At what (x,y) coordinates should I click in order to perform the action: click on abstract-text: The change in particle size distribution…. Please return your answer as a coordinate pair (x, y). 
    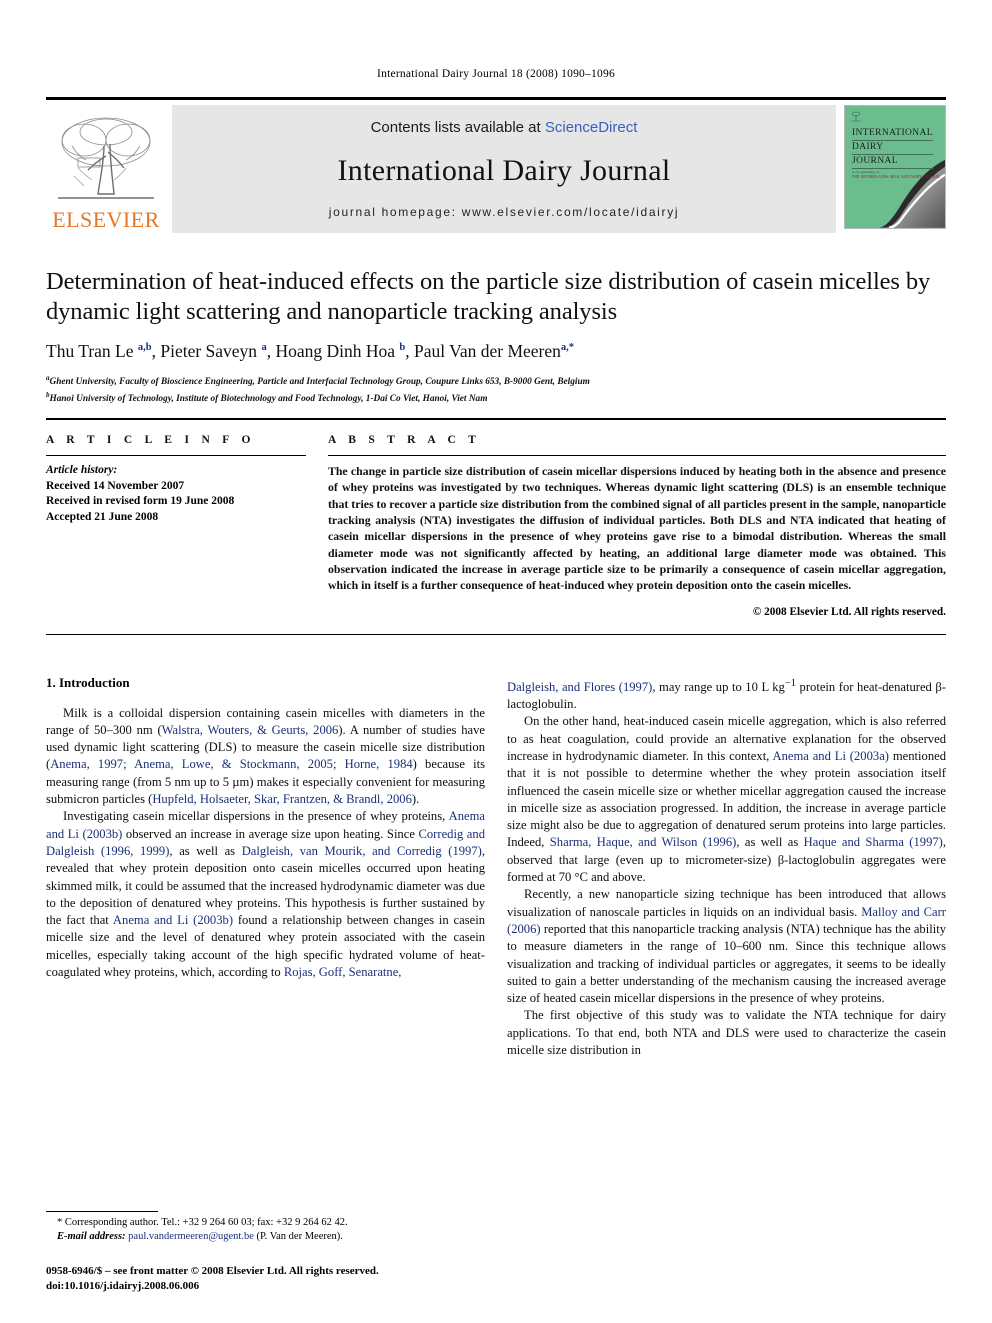
    Looking at the image, I should click on (637, 528).